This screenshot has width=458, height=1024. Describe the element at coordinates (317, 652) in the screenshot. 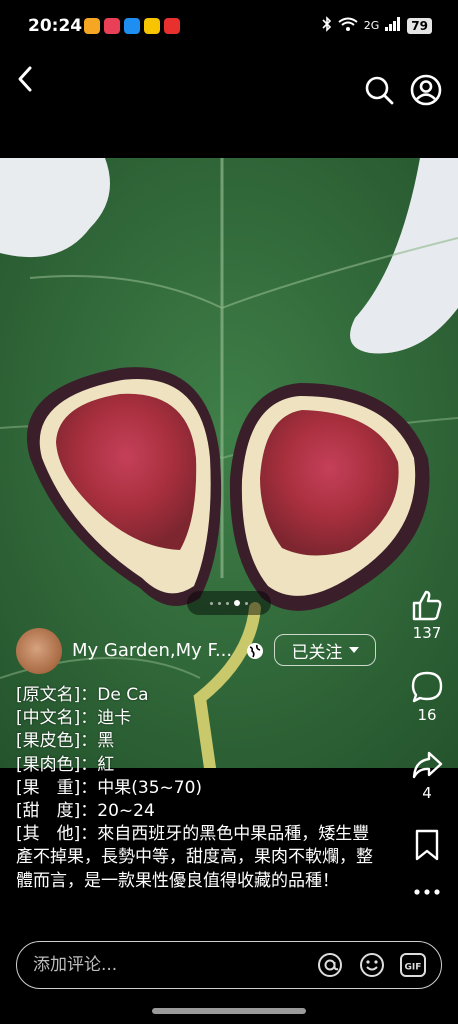

I see `follow-label: 已关注` at that location.